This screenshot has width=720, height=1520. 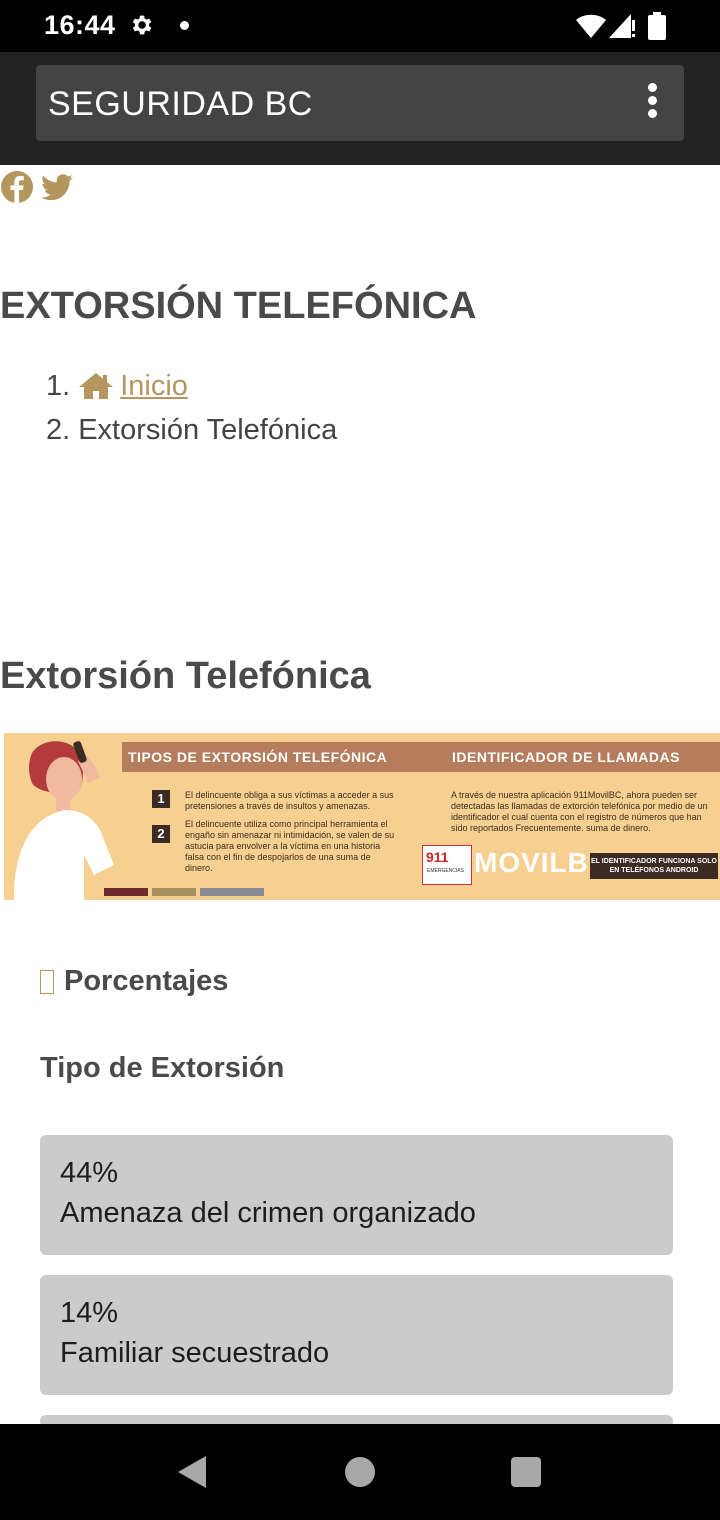 I want to click on stat-card: 14% Familiar secuestrado, so click(x=356, y=1335).